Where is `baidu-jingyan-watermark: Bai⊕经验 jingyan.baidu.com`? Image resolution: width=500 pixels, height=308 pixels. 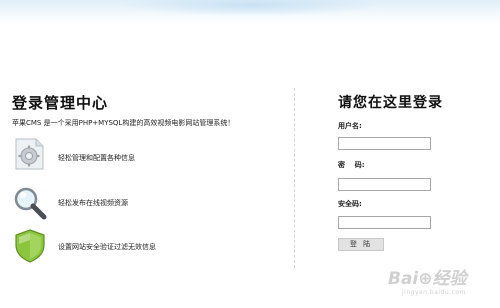
baidu-jingyan-watermark: Bai⊕经验 jingyan.baidu.com is located at coordinates (443, 281).